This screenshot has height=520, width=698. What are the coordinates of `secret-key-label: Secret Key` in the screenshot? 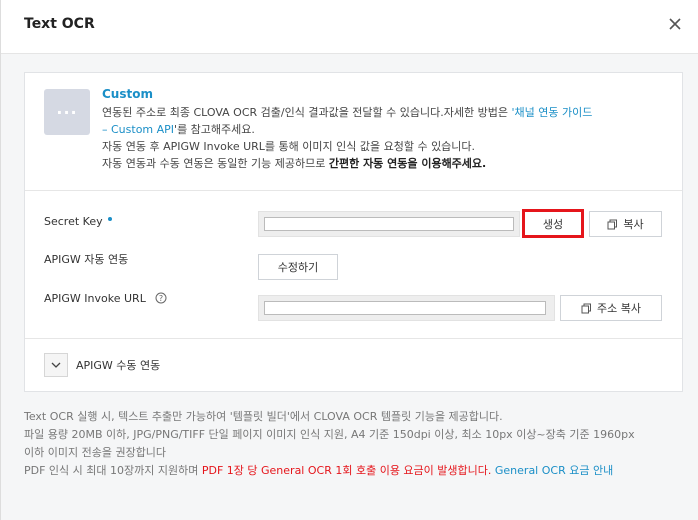 It's located at (78, 221).